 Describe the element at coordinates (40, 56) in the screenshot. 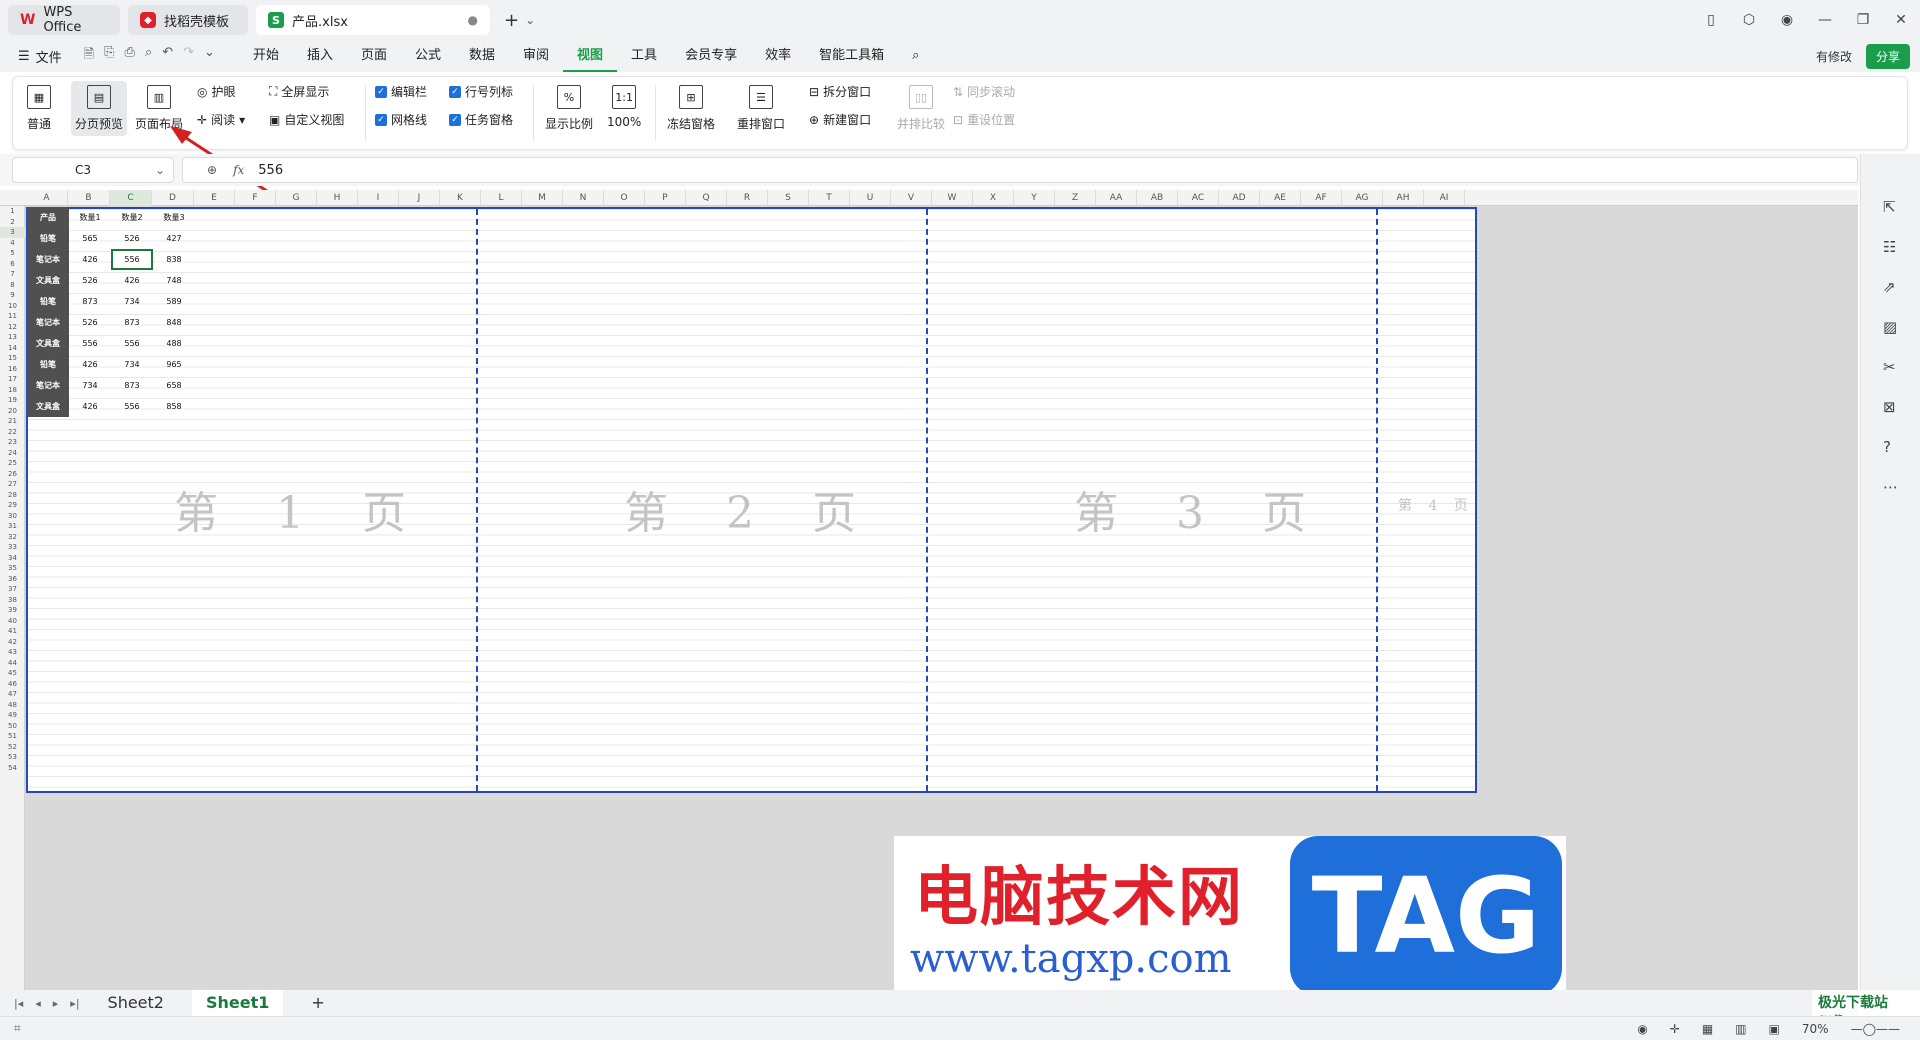

I see `file-menu: ☰ 文件` at that location.